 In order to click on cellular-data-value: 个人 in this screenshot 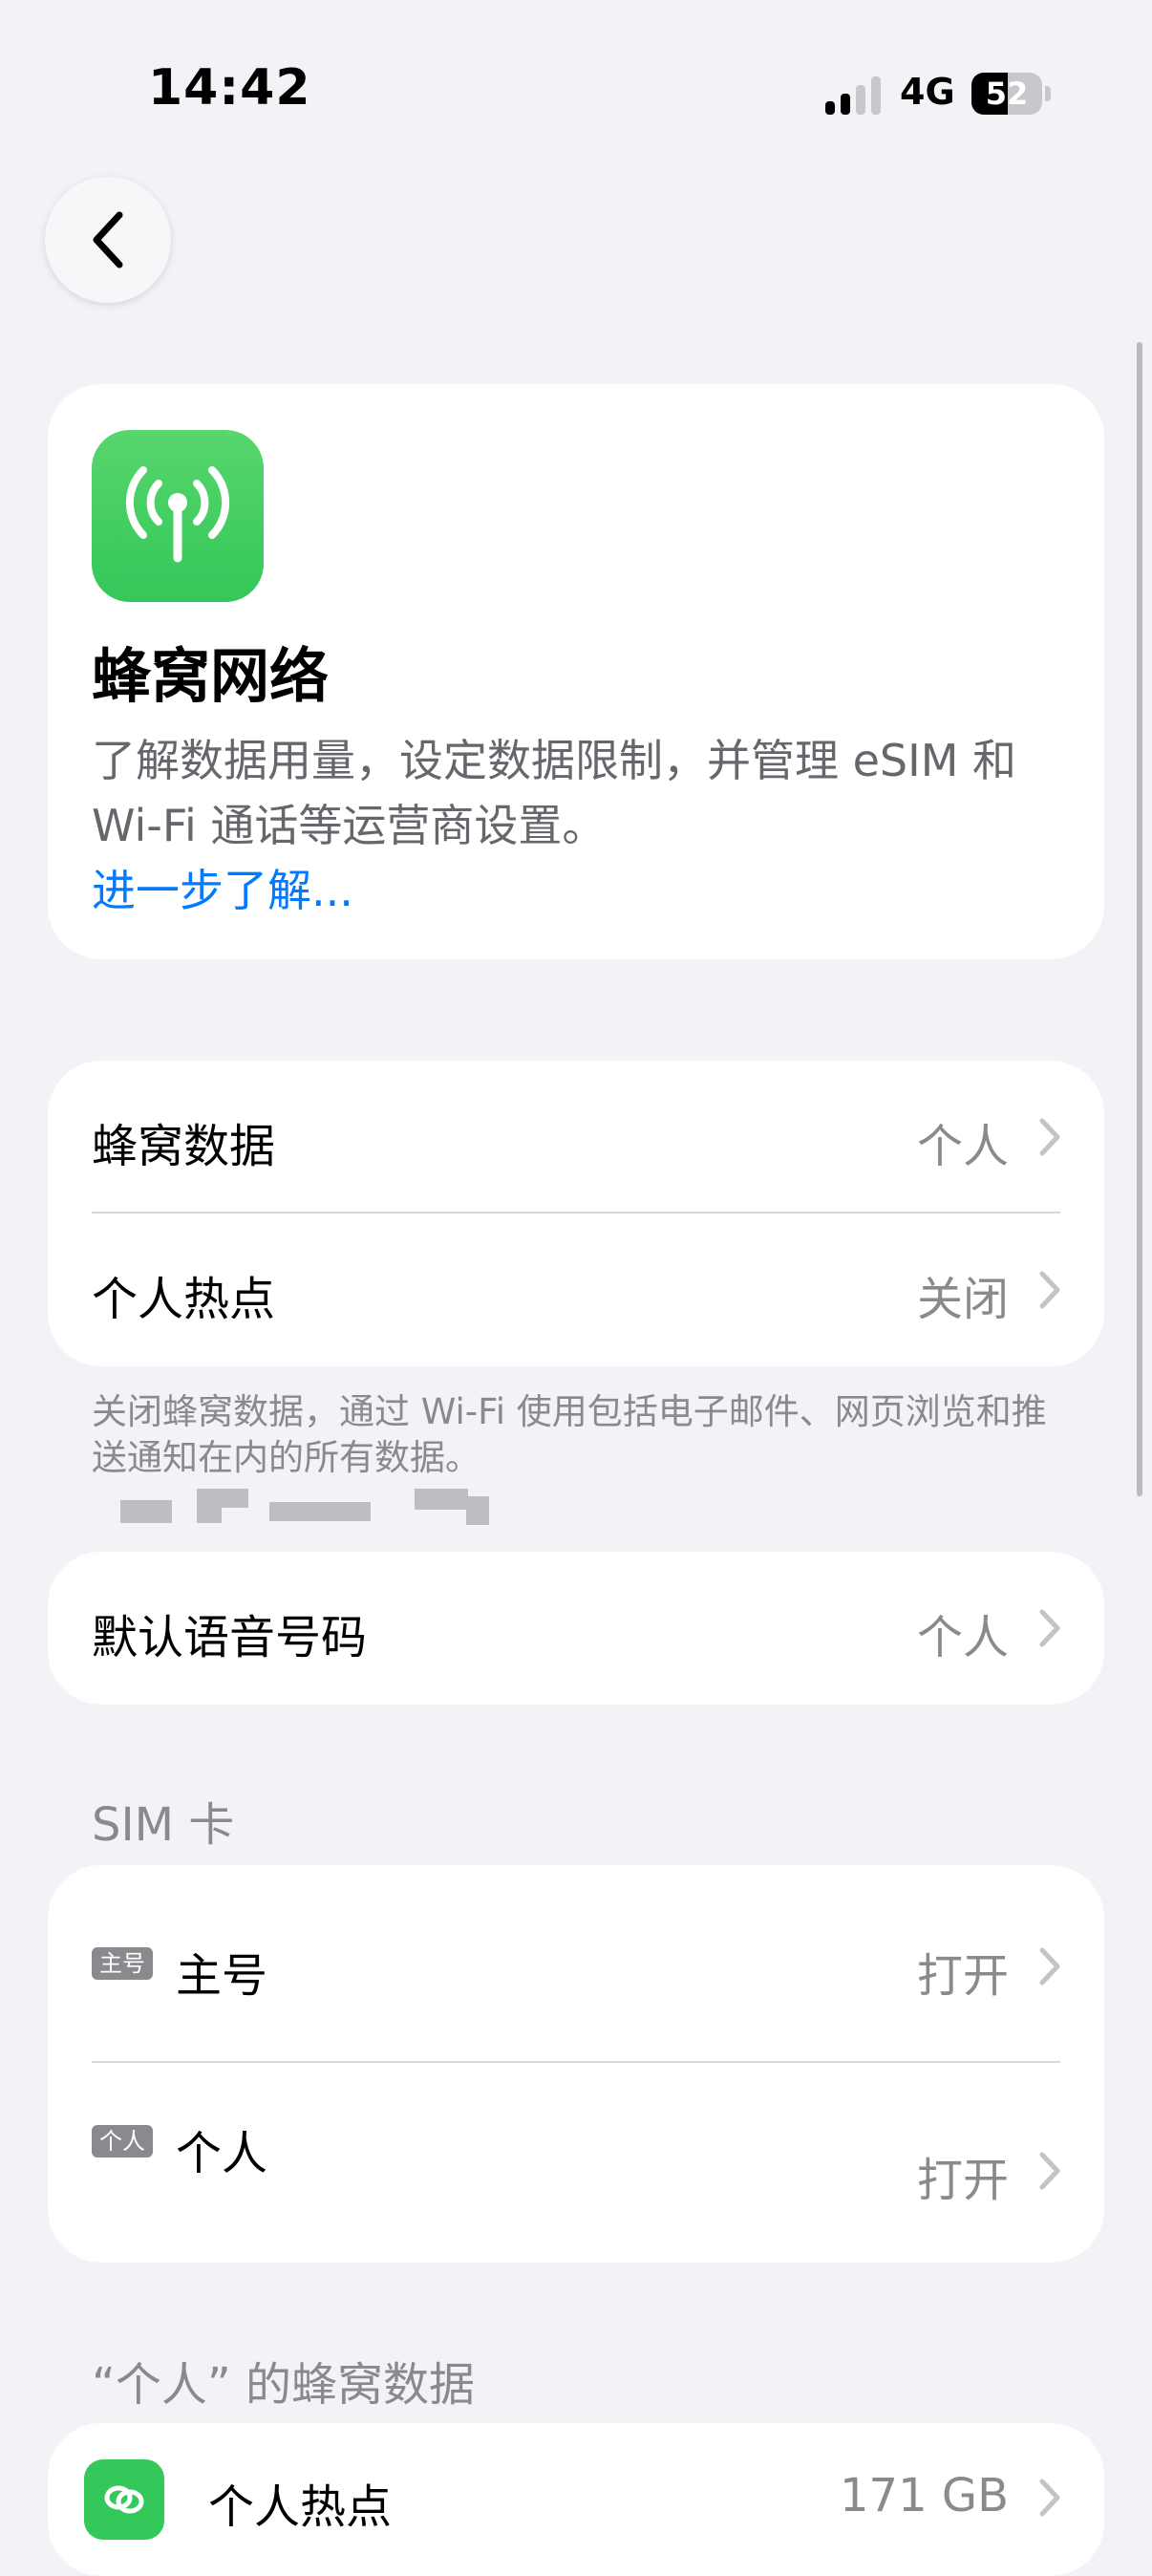, I will do `click(962, 1146)`.